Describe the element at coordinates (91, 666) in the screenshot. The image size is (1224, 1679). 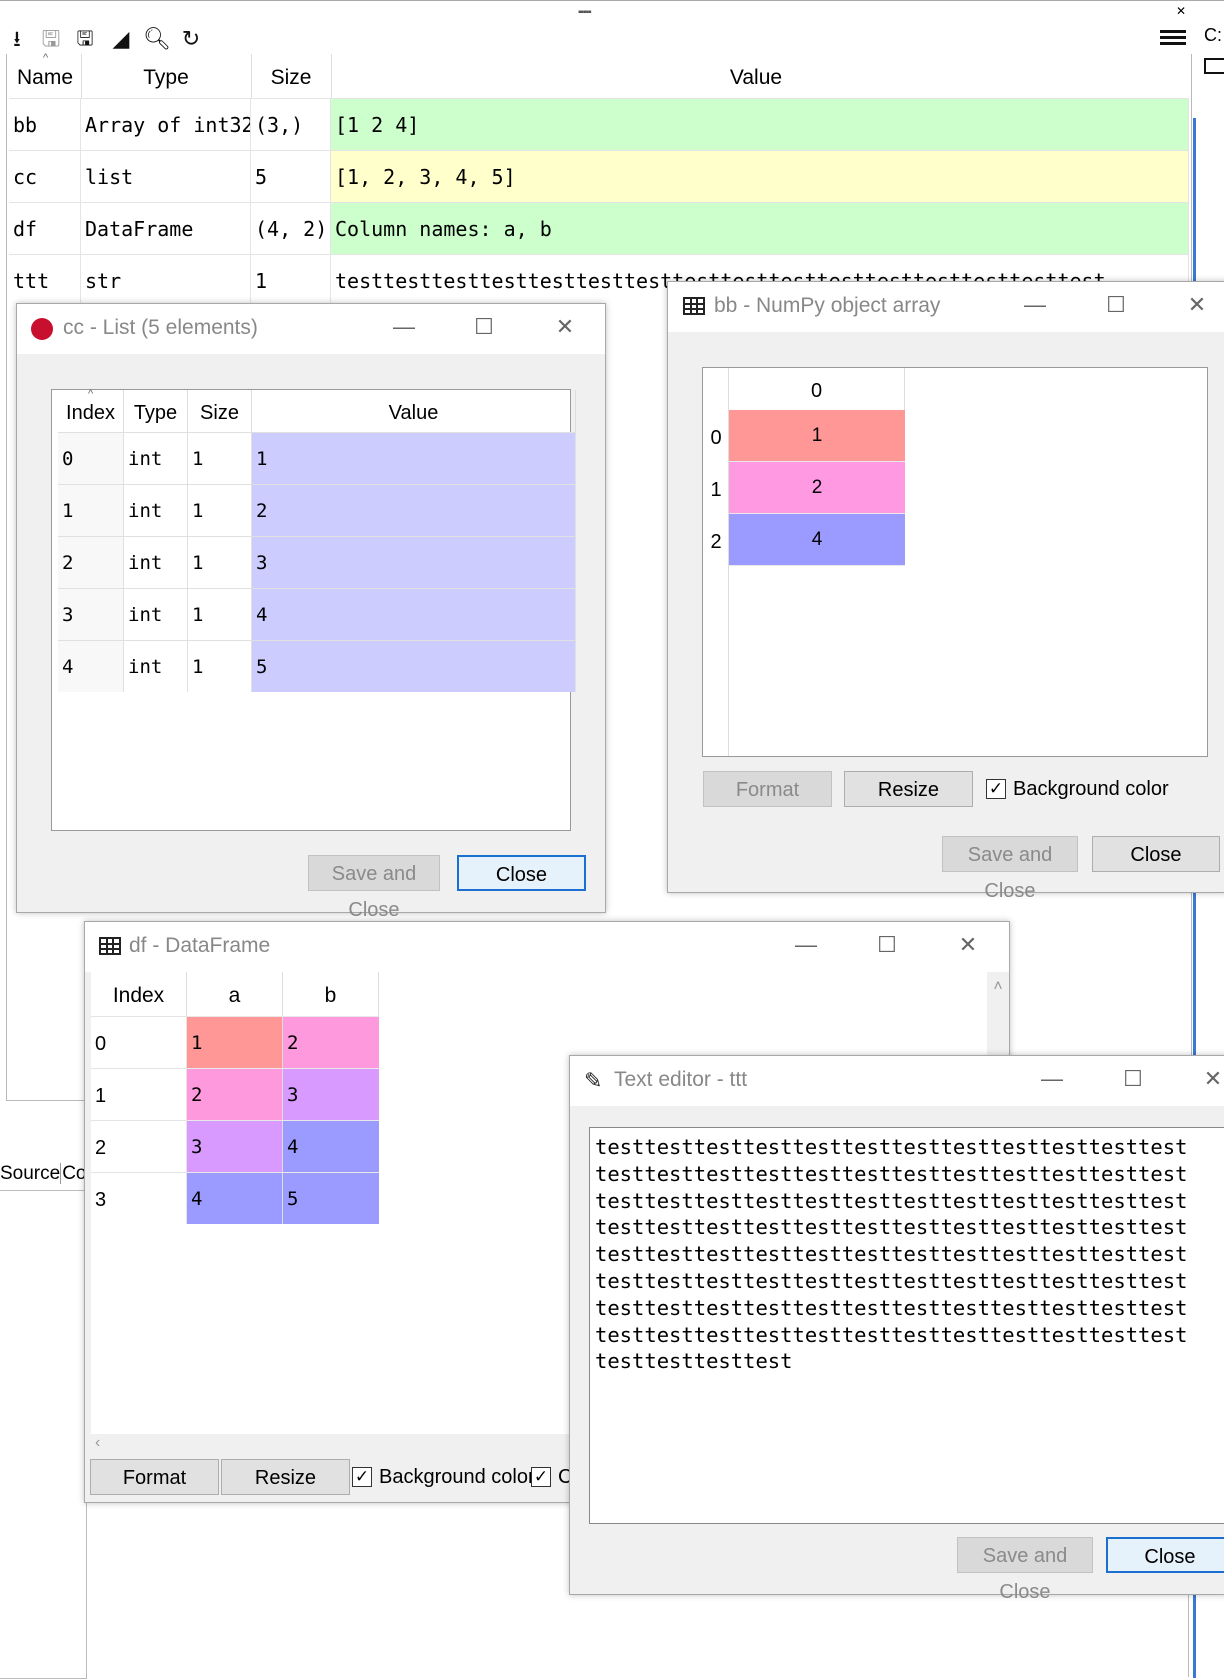
I see `list-cell-index: 4` at that location.